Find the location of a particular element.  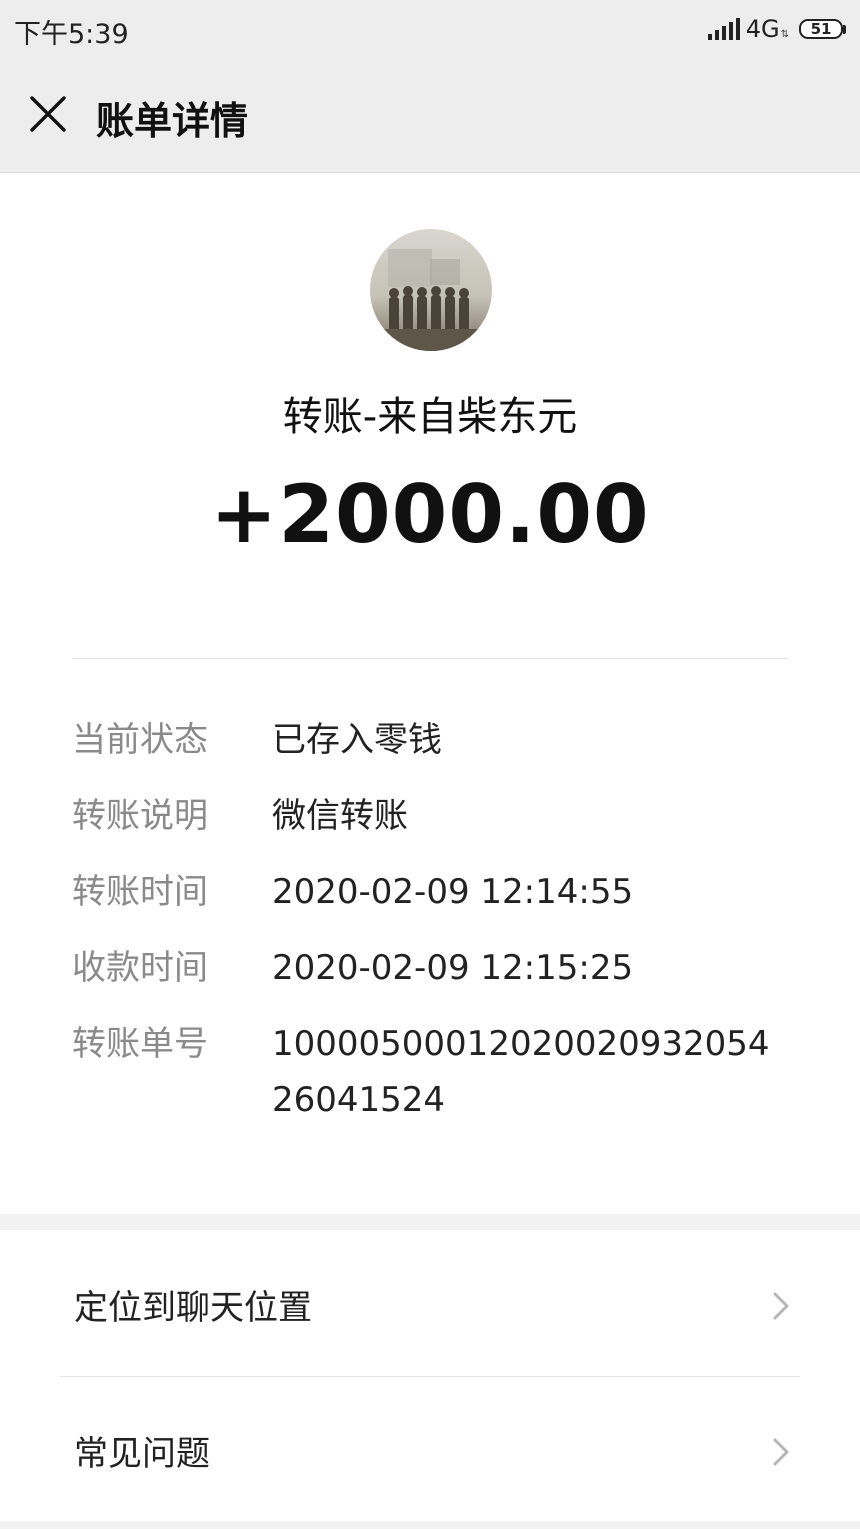

detail-label: 转账时间 is located at coordinates (140, 892).